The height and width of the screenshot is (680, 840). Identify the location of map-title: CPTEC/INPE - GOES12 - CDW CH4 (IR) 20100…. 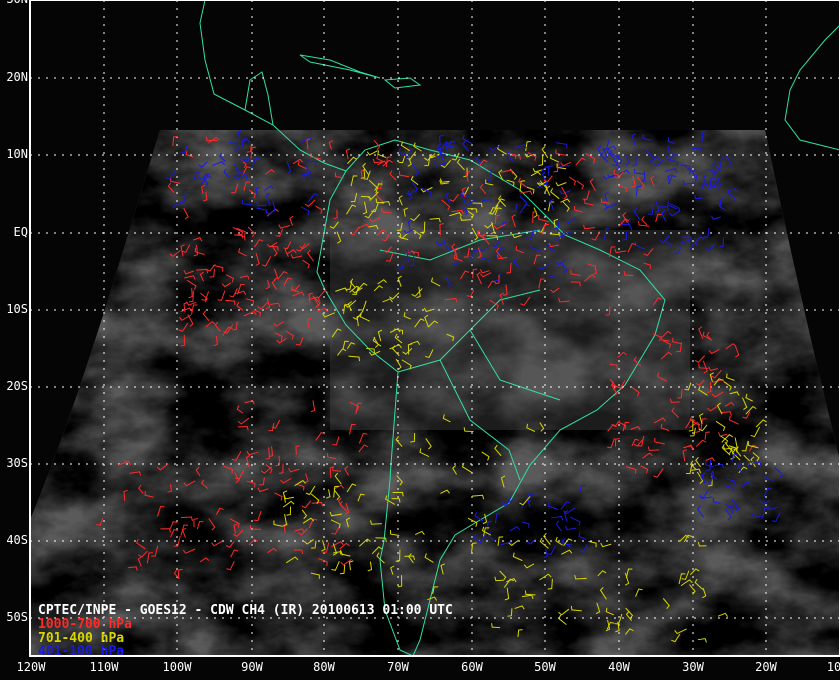
(245, 610).